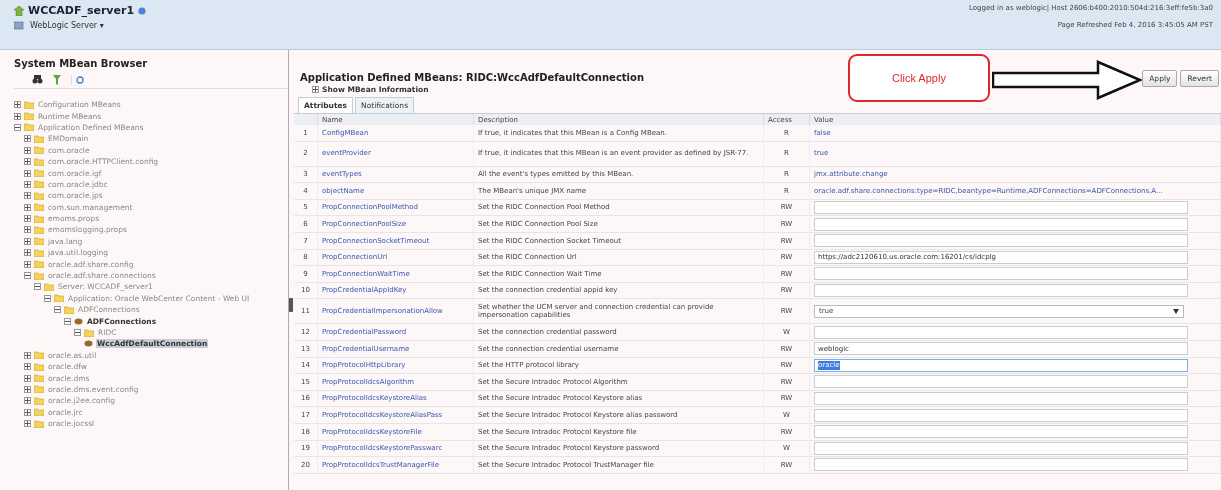  What do you see at coordinates (67, 25) in the screenshot?
I see `weblogic-server-menu: WebLogic Server ▾` at bounding box center [67, 25].